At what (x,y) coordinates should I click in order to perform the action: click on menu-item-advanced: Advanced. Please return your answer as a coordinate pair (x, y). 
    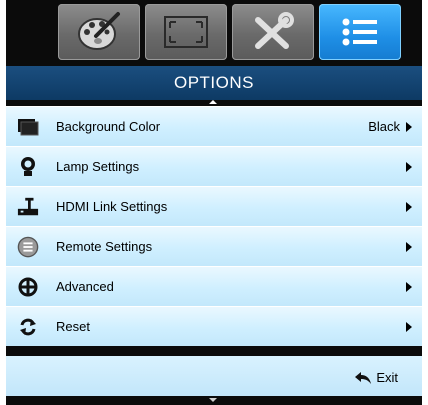
    Looking at the image, I should click on (214, 286).